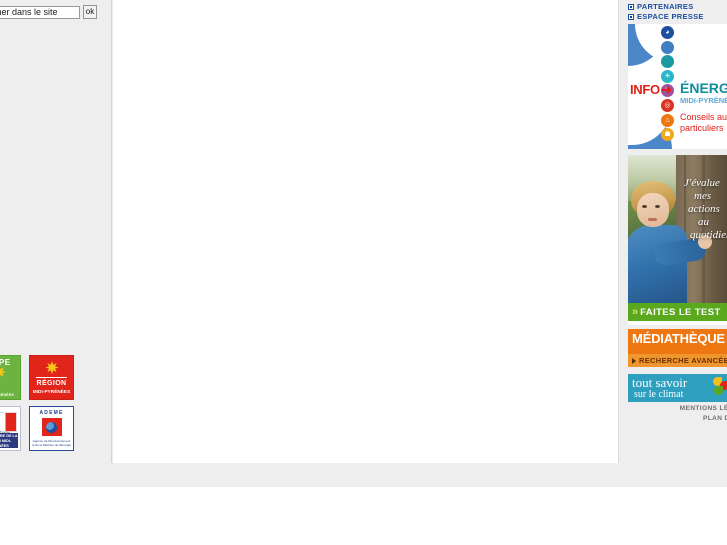 The width and height of the screenshot is (727, 545). What do you see at coordinates (10, 377) in the screenshot?
I see `logo-arpe: ARPE MIDI-PYRÉNÉES` at bounding box center [10, 377].